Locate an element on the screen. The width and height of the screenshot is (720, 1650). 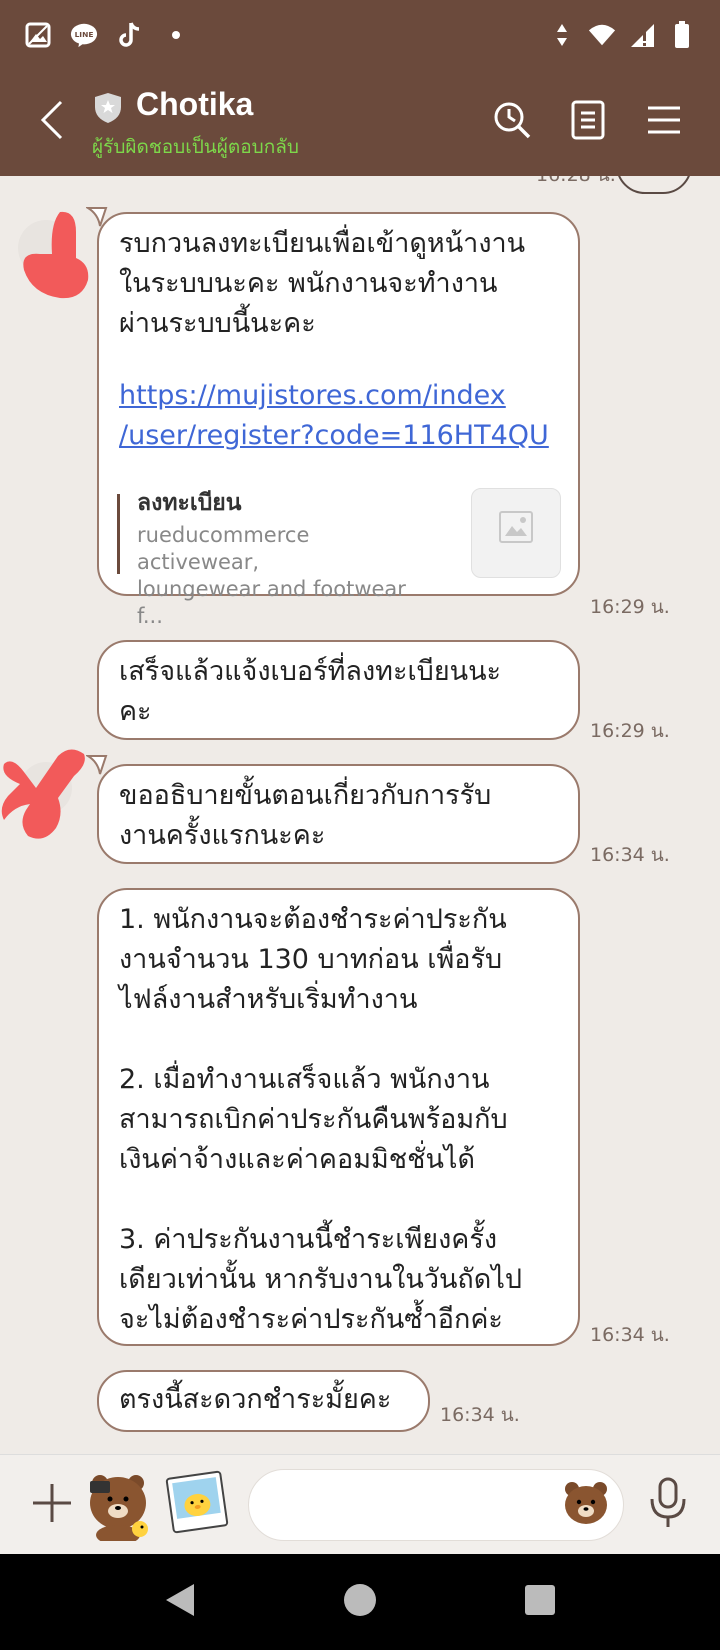
contact-subtitle: ผู้รับผิดชอบเป็นผู้ตอบกลับ is located at coordinates (195, 147).